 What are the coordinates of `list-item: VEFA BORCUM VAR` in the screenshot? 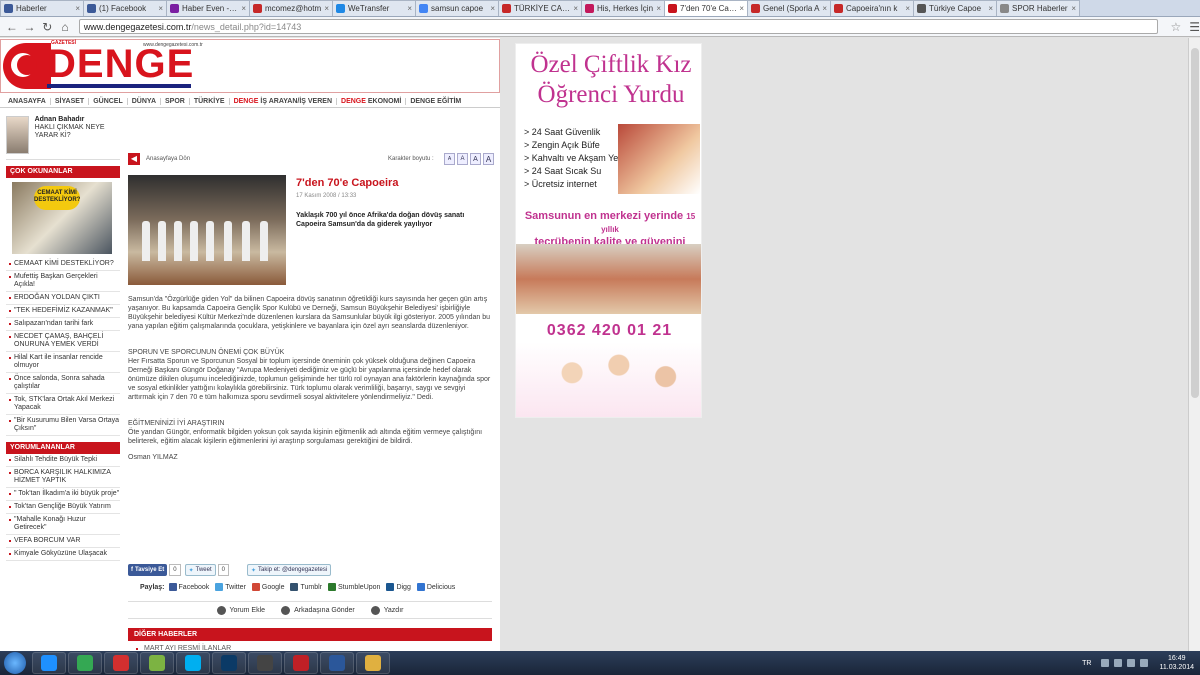 It's located at (63, 541).